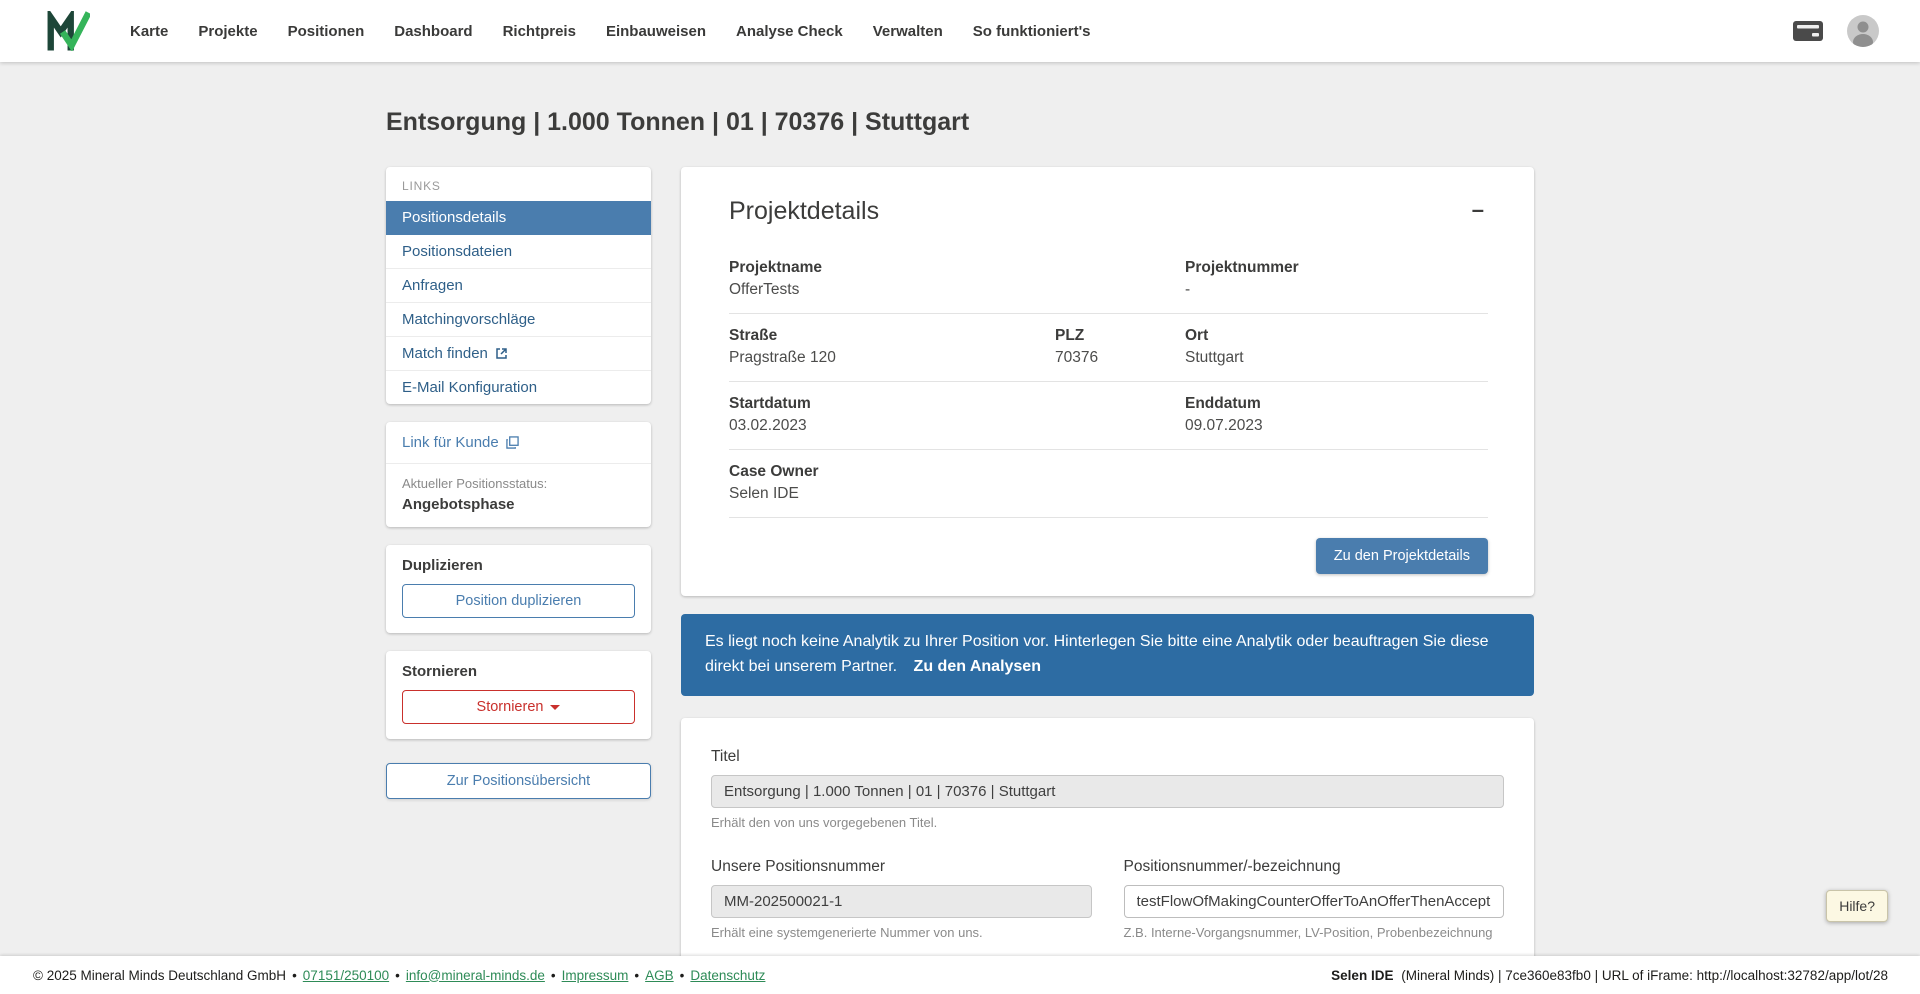  I want to click on strasse-value: Pragstraße 120, so click(782, 357).